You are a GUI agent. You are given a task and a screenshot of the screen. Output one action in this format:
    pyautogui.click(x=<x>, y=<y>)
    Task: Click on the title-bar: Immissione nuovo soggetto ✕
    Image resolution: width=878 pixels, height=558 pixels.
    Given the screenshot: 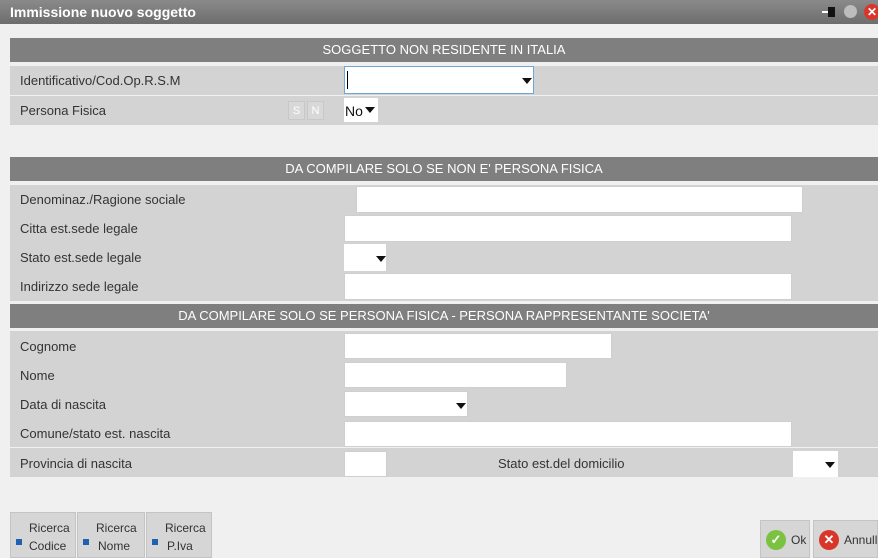 What is the action you would take?
    pyautogui.click(x=439, y=12)
    